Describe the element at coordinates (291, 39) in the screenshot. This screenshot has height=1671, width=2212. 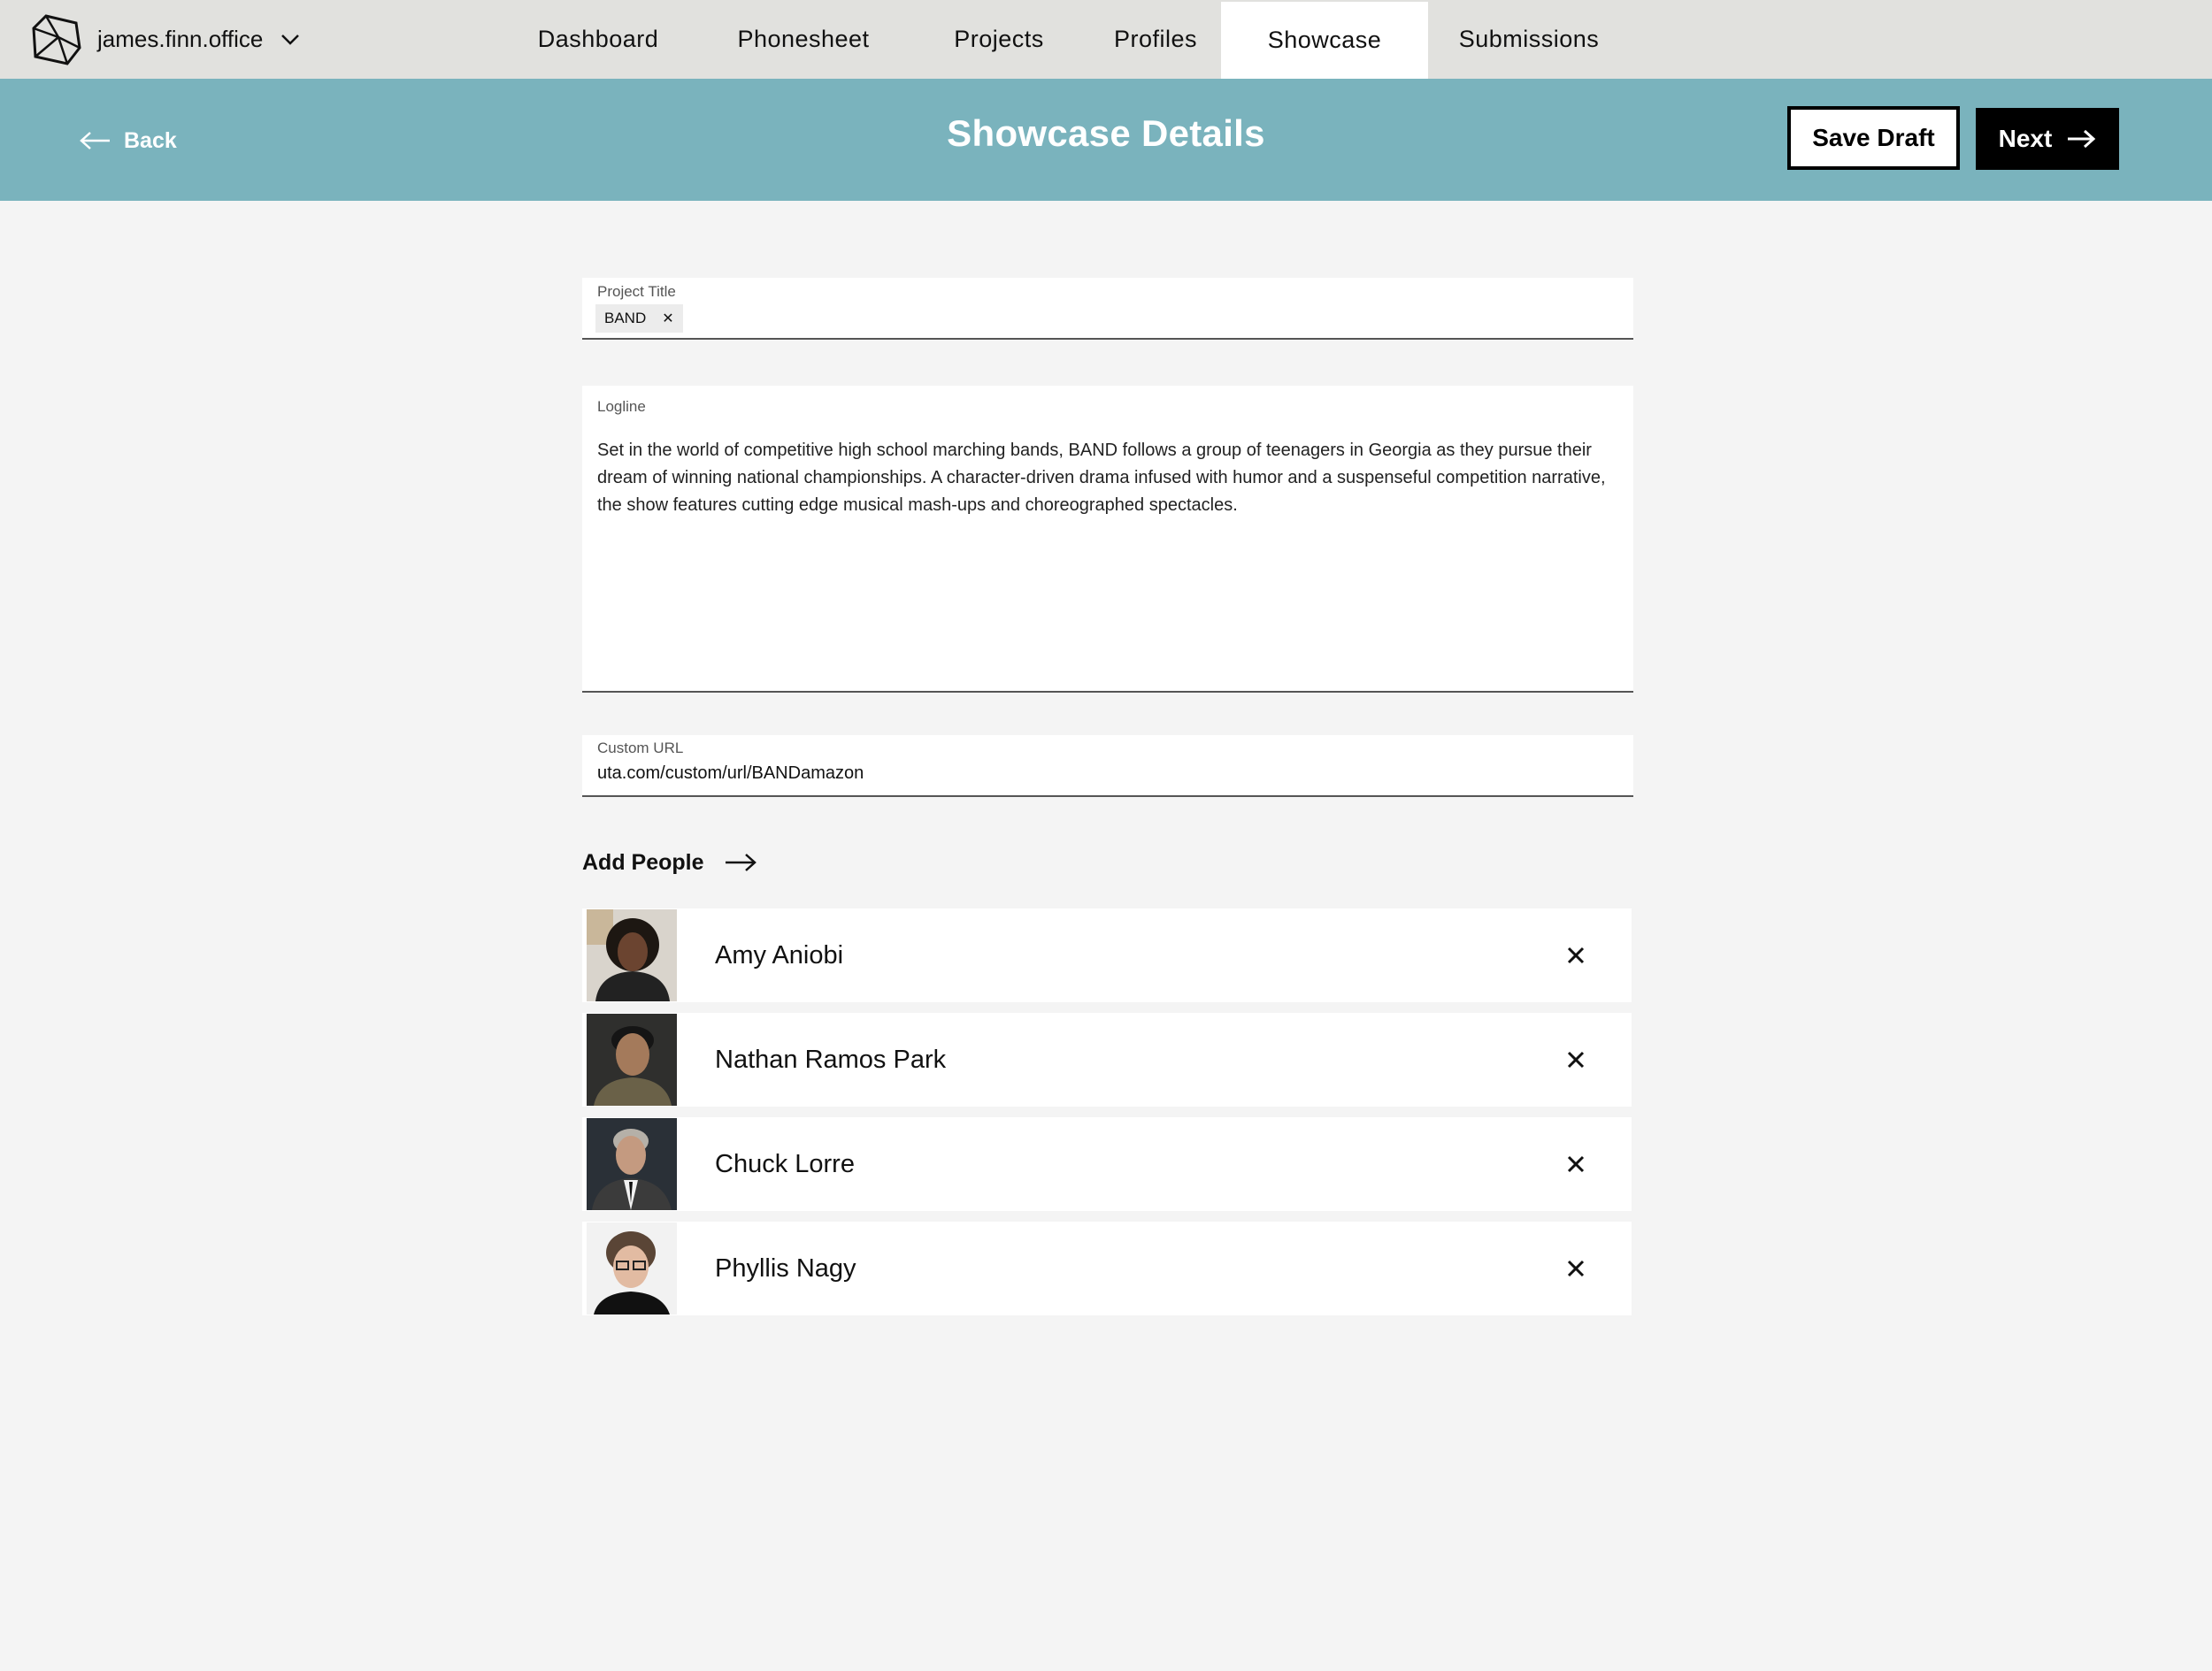
I see `chevron-down-icon` at that location.